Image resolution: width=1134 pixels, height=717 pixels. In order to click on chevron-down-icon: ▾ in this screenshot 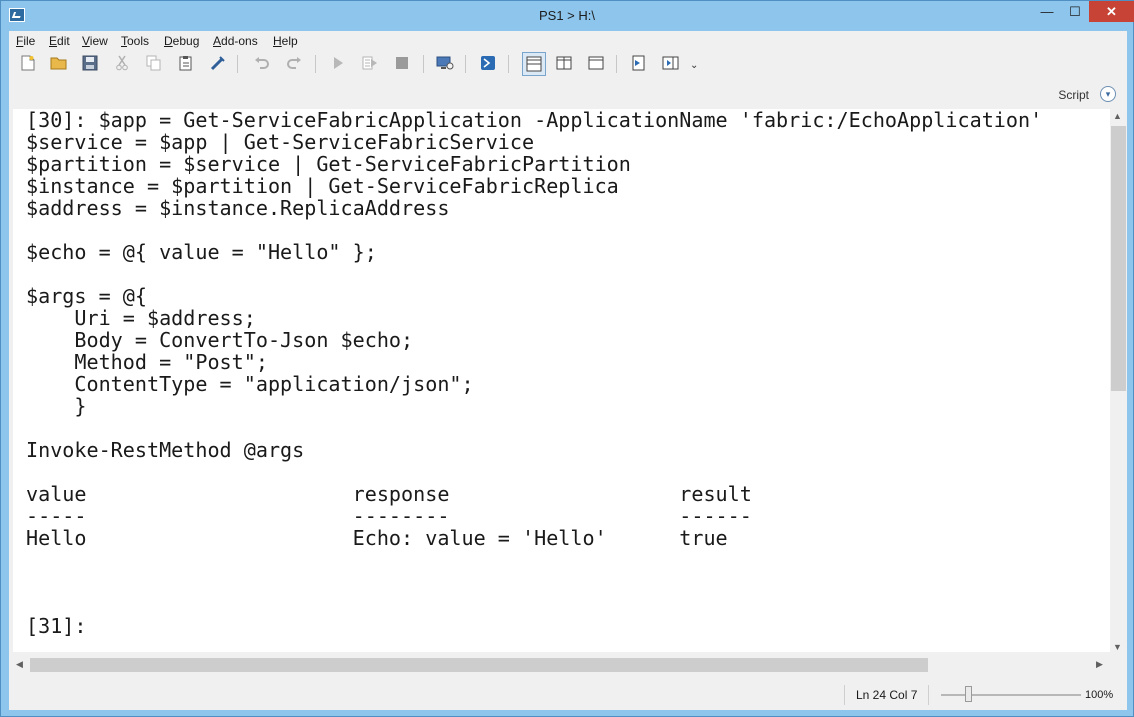, I will do `click(1108, 94)`.